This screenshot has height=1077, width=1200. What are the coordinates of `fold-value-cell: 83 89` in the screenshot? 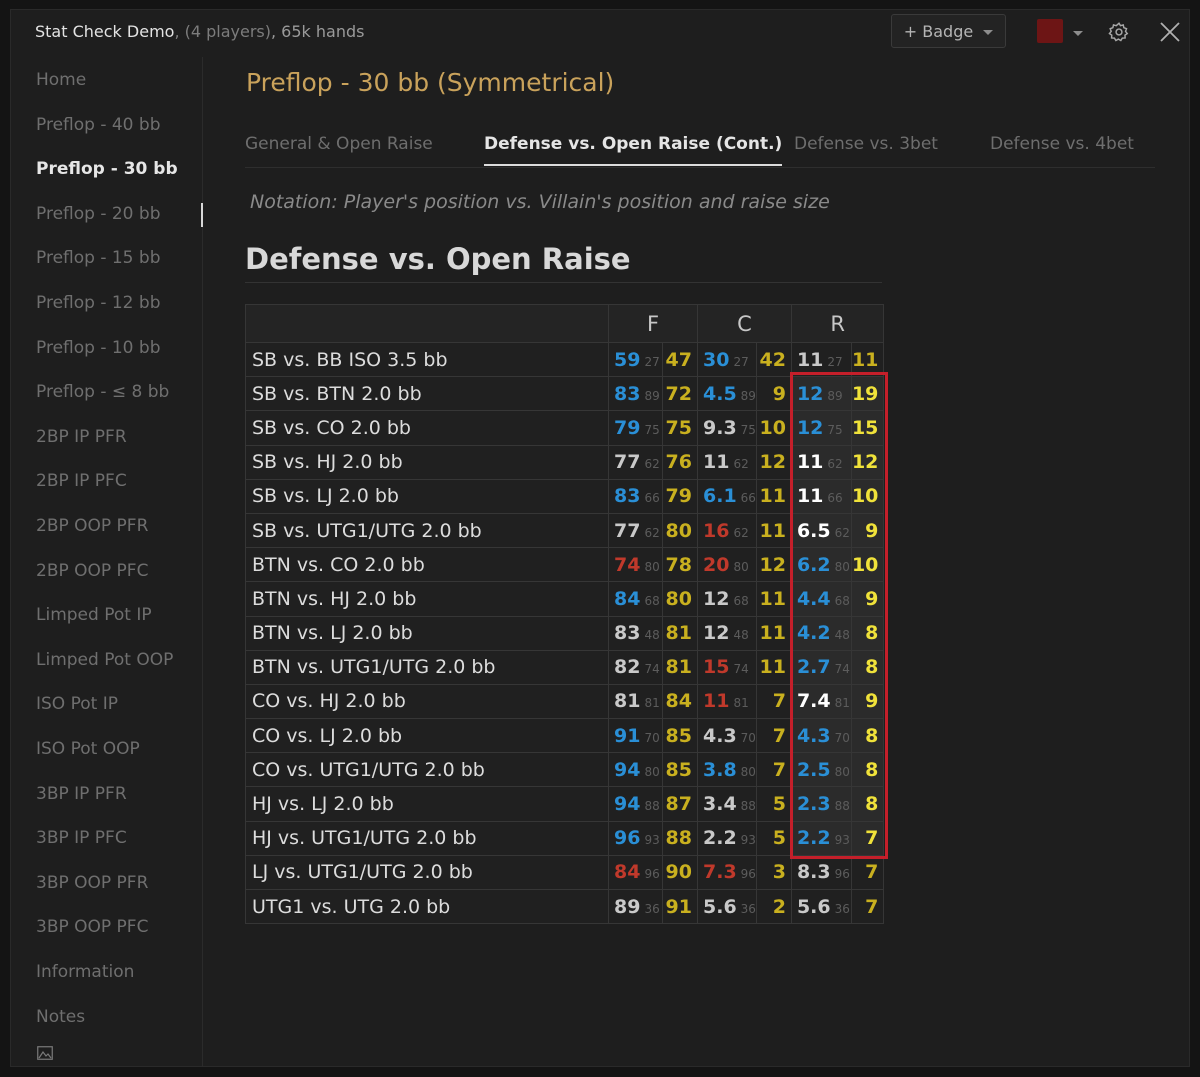 It's located at (635, 394).